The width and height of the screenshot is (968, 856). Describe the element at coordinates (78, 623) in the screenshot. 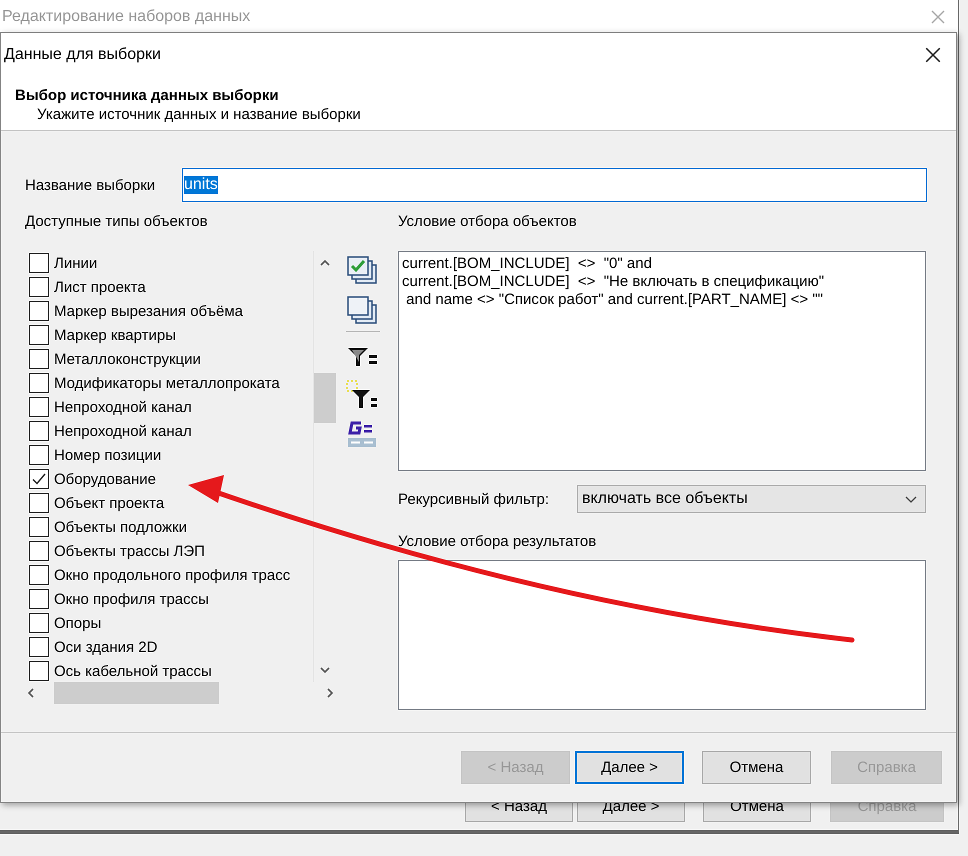

I see `list-item-label: Опоры` at that location.